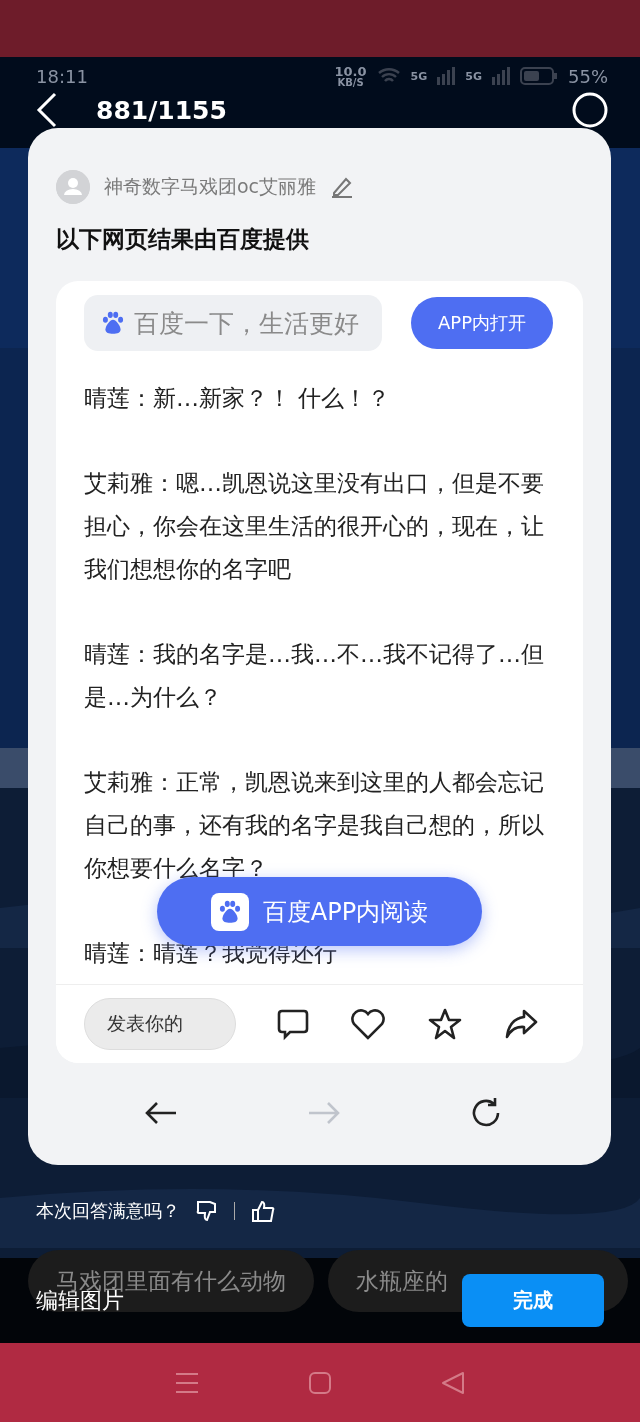  What do you see at coordinates (210, 186) in the screenshot?
I see `author-name: 神奇数字马戏团oc艾丽雅` at bounding box center [210, 186].